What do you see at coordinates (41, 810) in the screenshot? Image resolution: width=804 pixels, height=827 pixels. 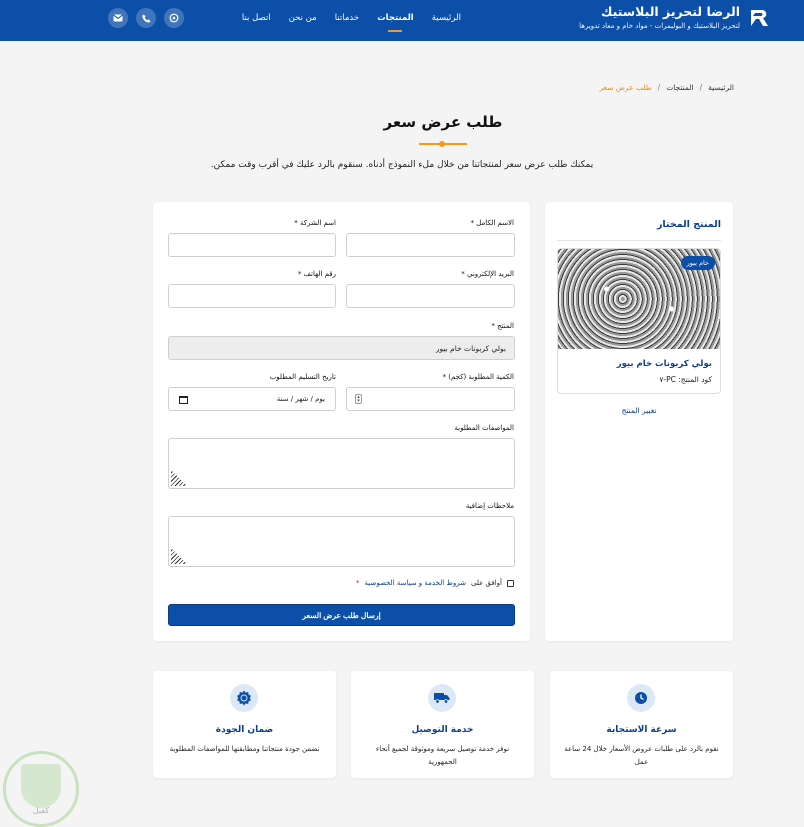 I see `watermark-text: كفيل` at bounding box center [41, 810].